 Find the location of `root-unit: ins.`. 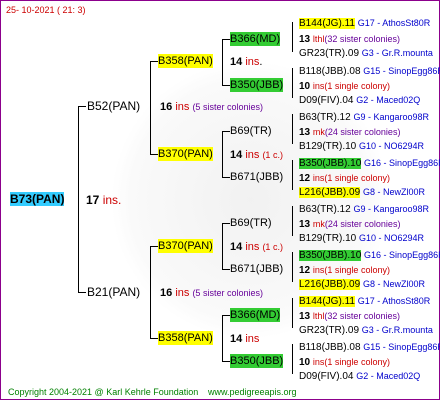

root-unit: ins. is located at coordinates (112, 200).